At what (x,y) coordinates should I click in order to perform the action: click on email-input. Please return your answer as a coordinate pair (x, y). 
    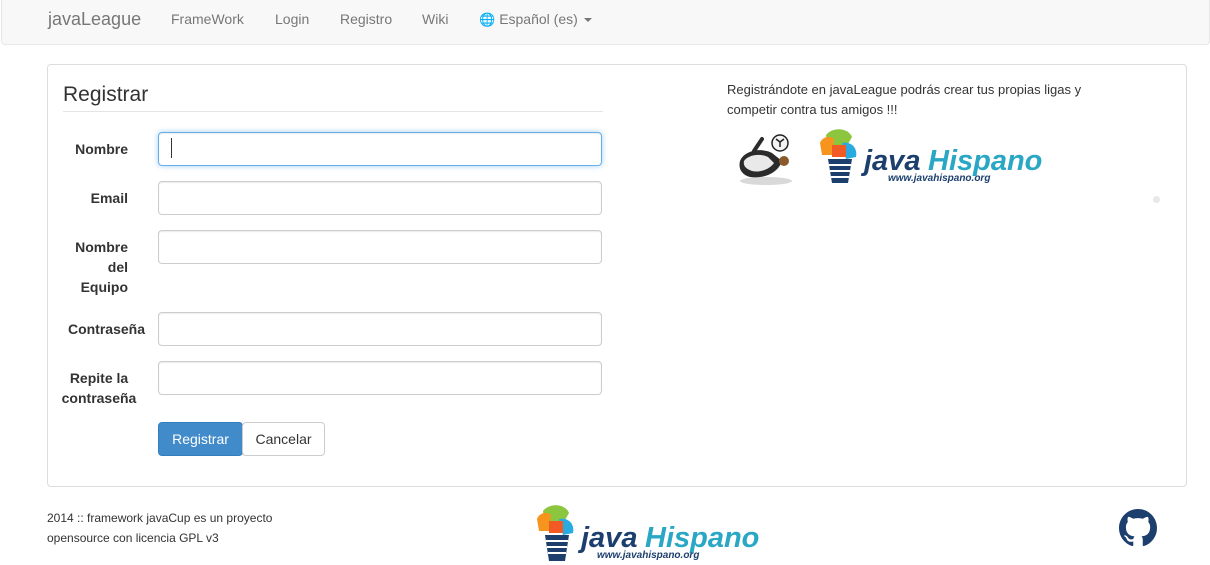
    Looking at the image, I should click on (380, 198).